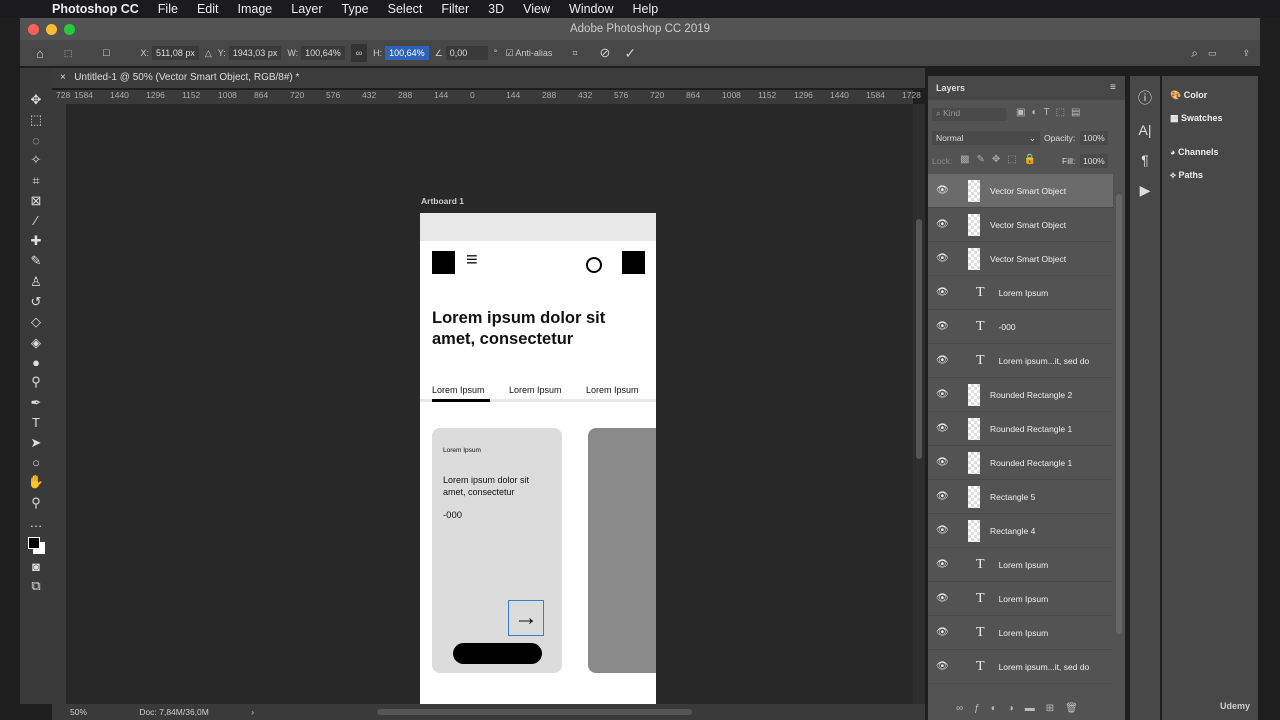 The height and width of the screenshot is (720, 1280). What do you see at coordinates (1020, 497) in the screenshot?
I see `layer-row: 👁 Rectangle 5` at bounding box center [1020, 497].